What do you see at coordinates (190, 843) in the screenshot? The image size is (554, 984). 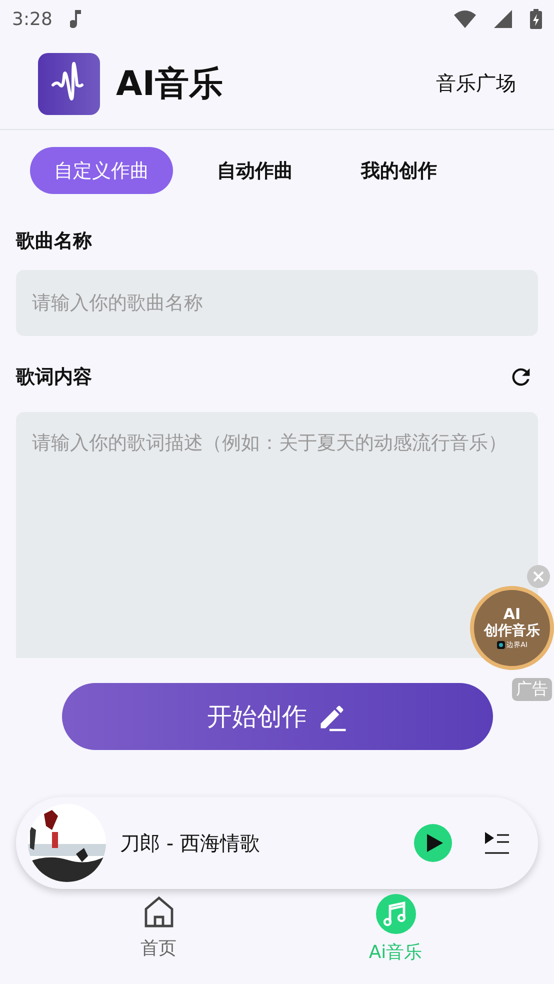 I see `track-title: 刀郎 - 西海情歌` at bounding box center [190, 843].